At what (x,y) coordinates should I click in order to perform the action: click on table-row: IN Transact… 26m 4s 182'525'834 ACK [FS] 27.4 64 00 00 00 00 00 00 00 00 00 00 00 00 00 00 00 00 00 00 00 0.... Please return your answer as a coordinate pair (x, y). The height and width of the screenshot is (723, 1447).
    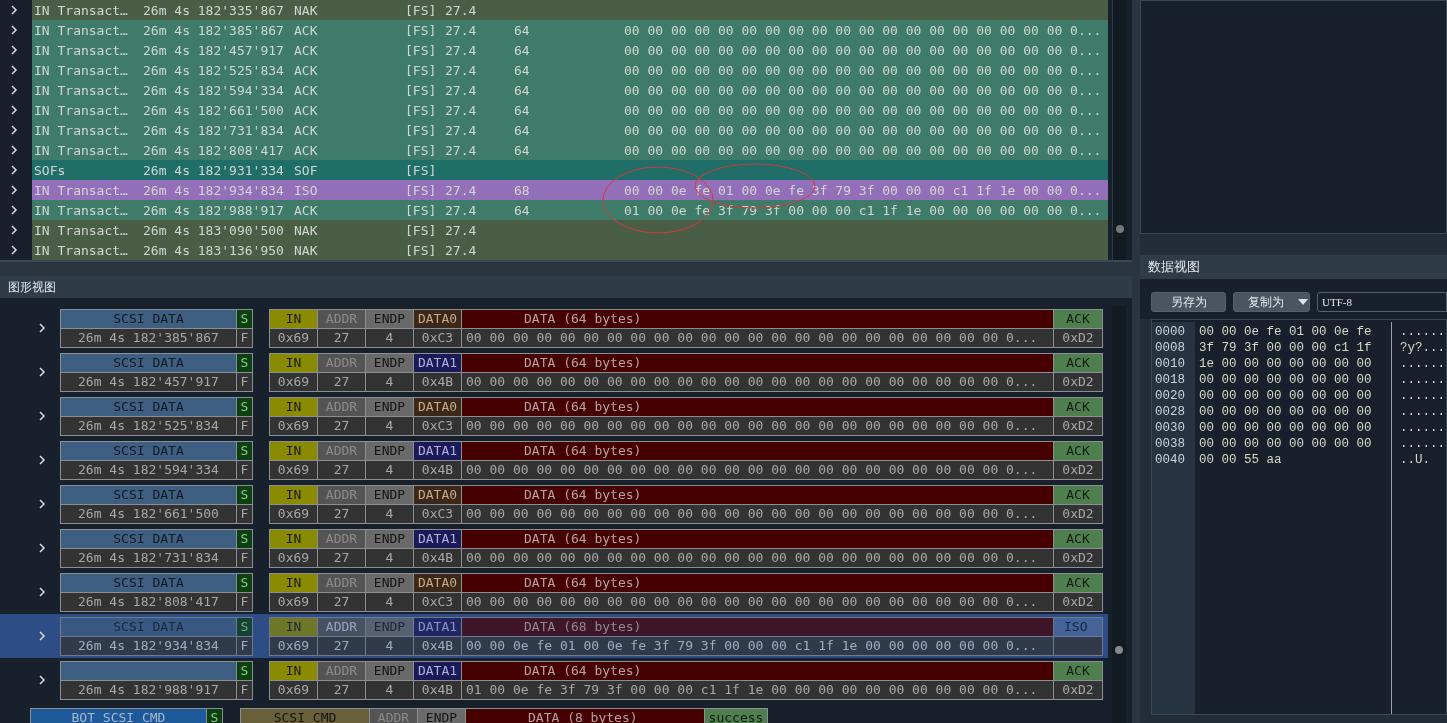
    Looking at the image, I should click on (570, 70).